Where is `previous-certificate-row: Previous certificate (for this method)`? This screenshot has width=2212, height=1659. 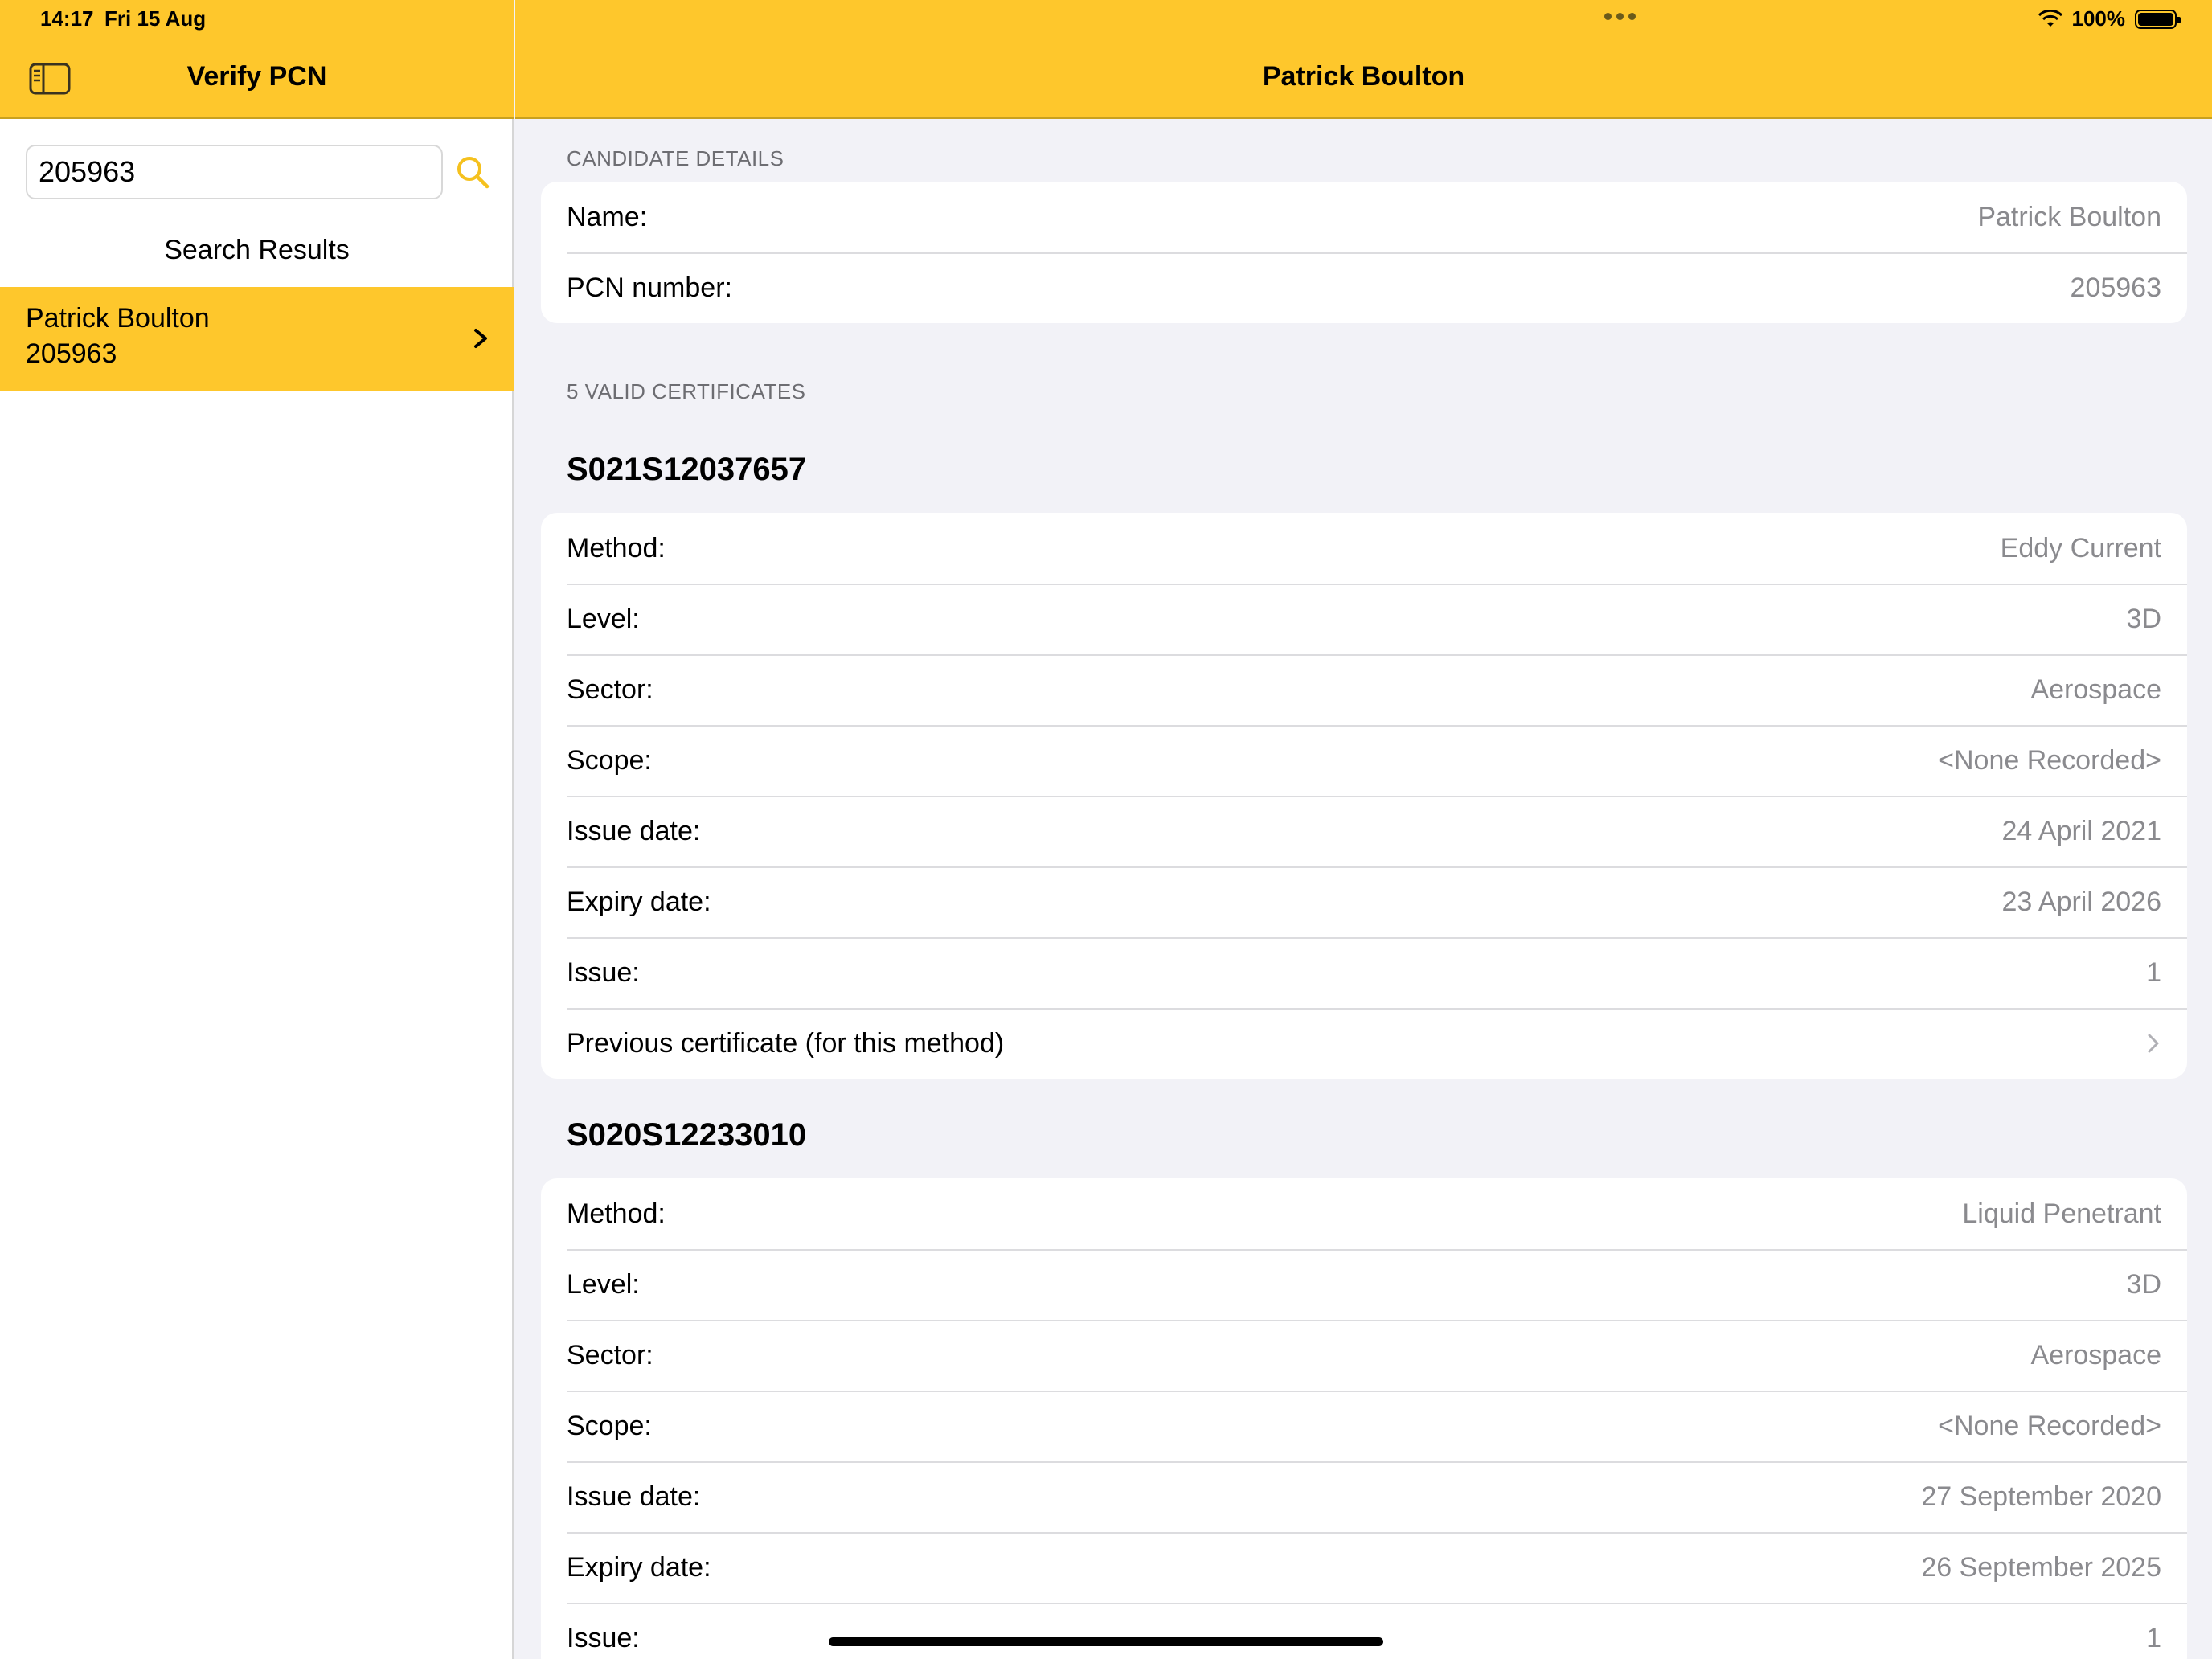
previous-certificate-row: Previous certificate (for this method) is located at coordinates (1364, 1043).